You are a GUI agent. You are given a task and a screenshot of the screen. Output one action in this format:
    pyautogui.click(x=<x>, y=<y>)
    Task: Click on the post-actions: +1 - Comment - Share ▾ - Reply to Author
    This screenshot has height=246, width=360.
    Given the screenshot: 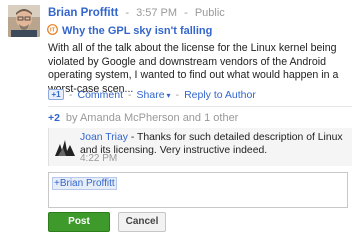 What is the action you would take?
    pyautogui.click(x=152, y=94)
    